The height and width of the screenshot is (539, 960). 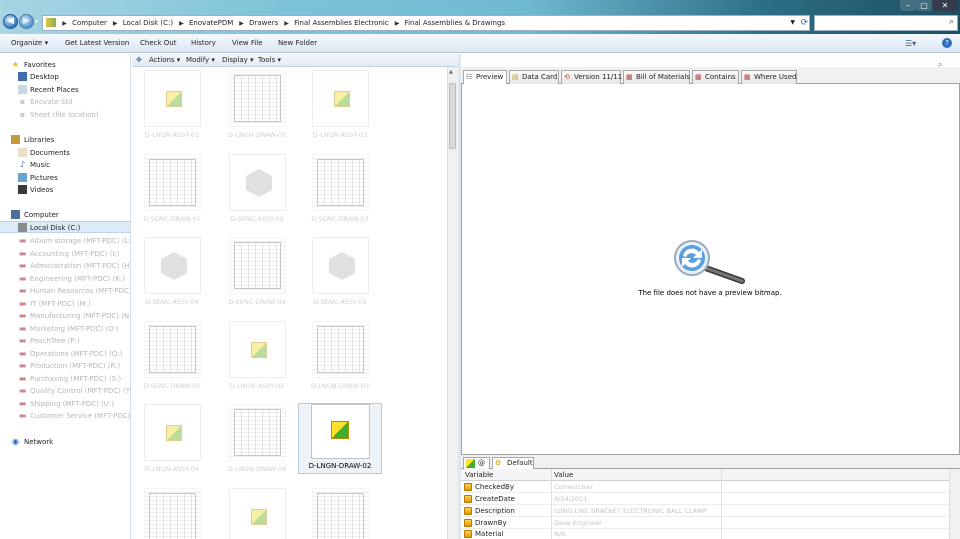 I want to click on tab-default: ⚙ Default, so click(x=513, y=463).